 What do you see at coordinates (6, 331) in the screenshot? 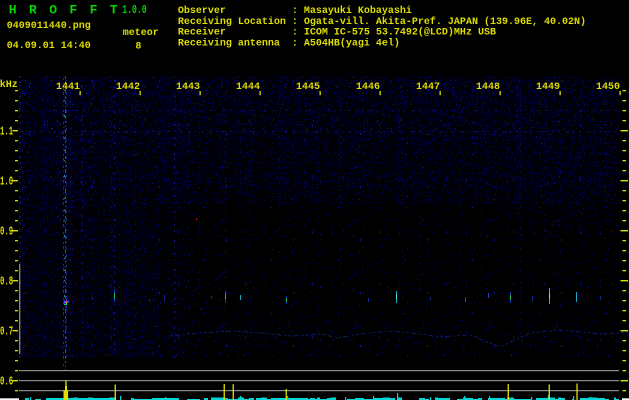
I see `svg-text: 0.7` at bounding box center [6, 331].